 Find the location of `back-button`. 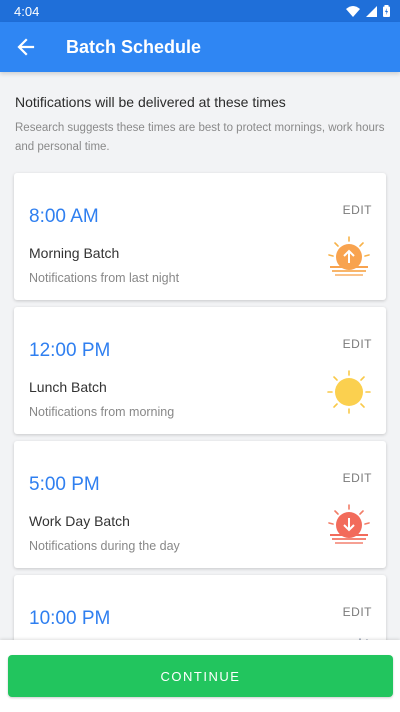

back-button is located at coordinates (26, 47).